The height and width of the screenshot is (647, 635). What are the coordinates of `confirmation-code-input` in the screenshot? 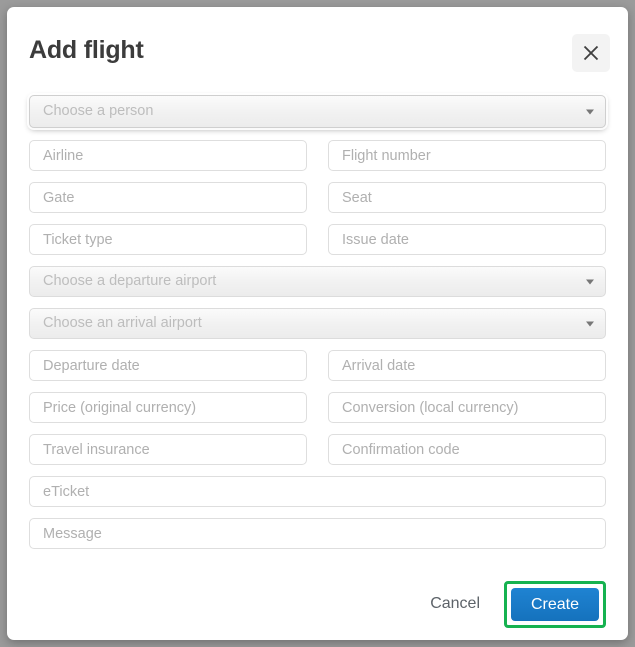 It's located at (467, 449).